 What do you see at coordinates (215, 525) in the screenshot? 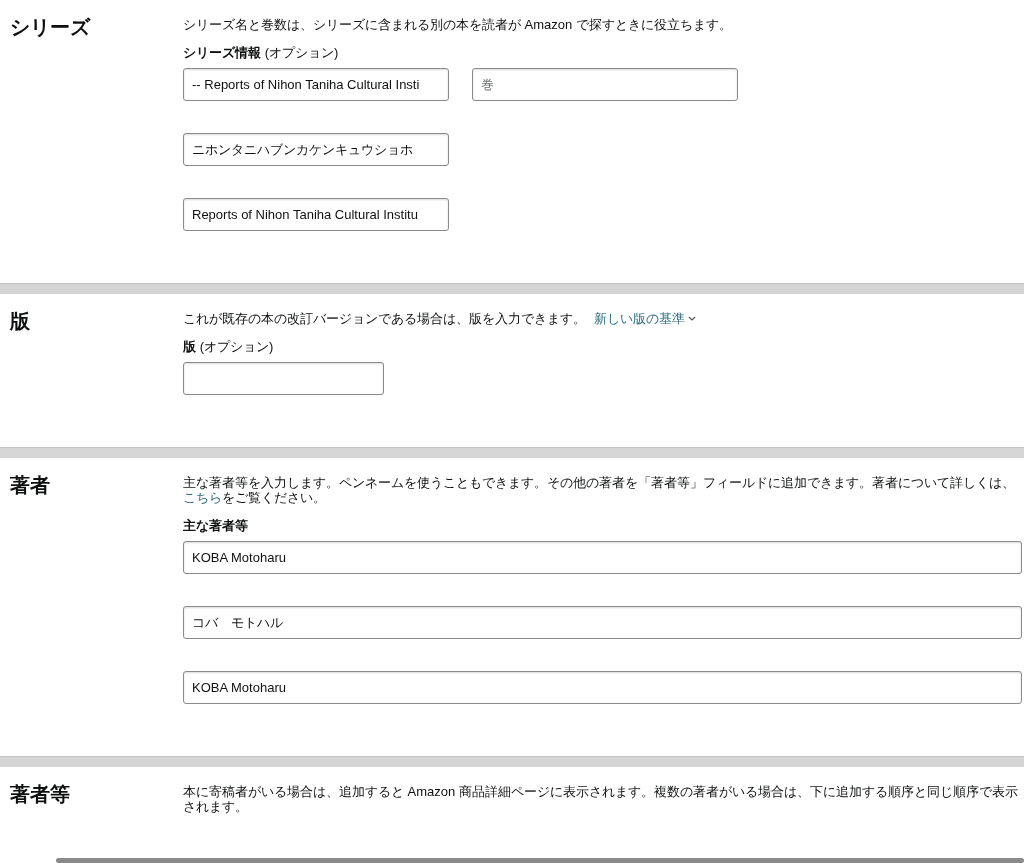
I see `field-label: 主な著者等` at bounding box center [215, 525].